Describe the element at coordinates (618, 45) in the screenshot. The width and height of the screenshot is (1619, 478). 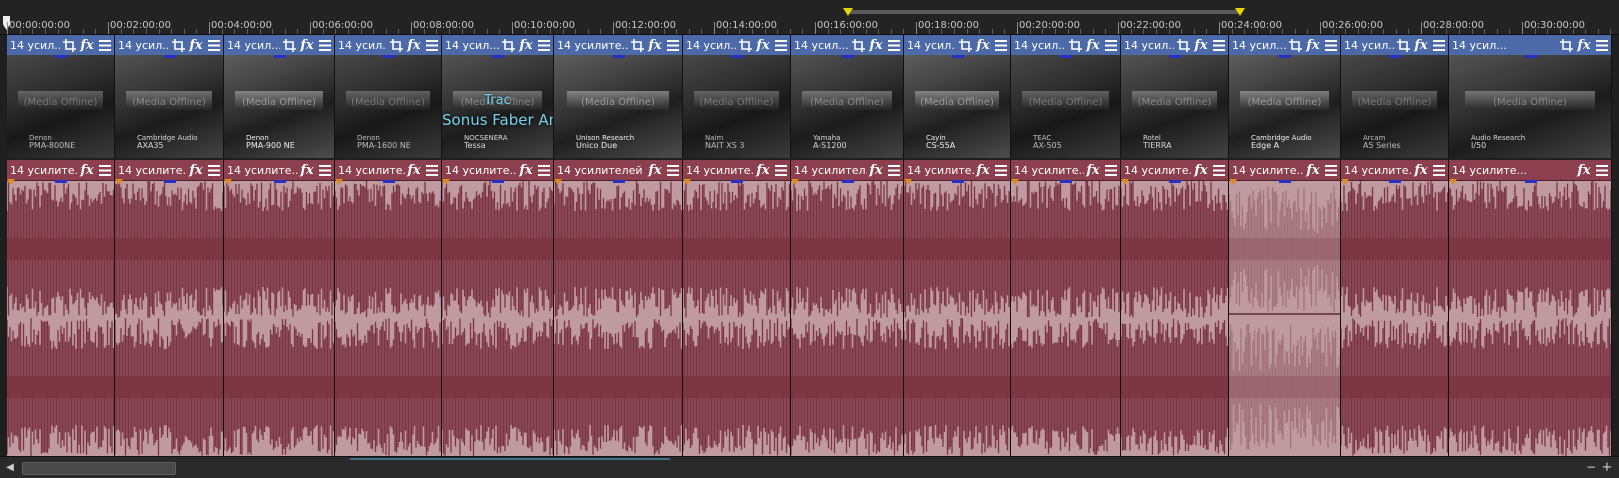
I see `video-clip-header: 14 усилите... fx` at that location.